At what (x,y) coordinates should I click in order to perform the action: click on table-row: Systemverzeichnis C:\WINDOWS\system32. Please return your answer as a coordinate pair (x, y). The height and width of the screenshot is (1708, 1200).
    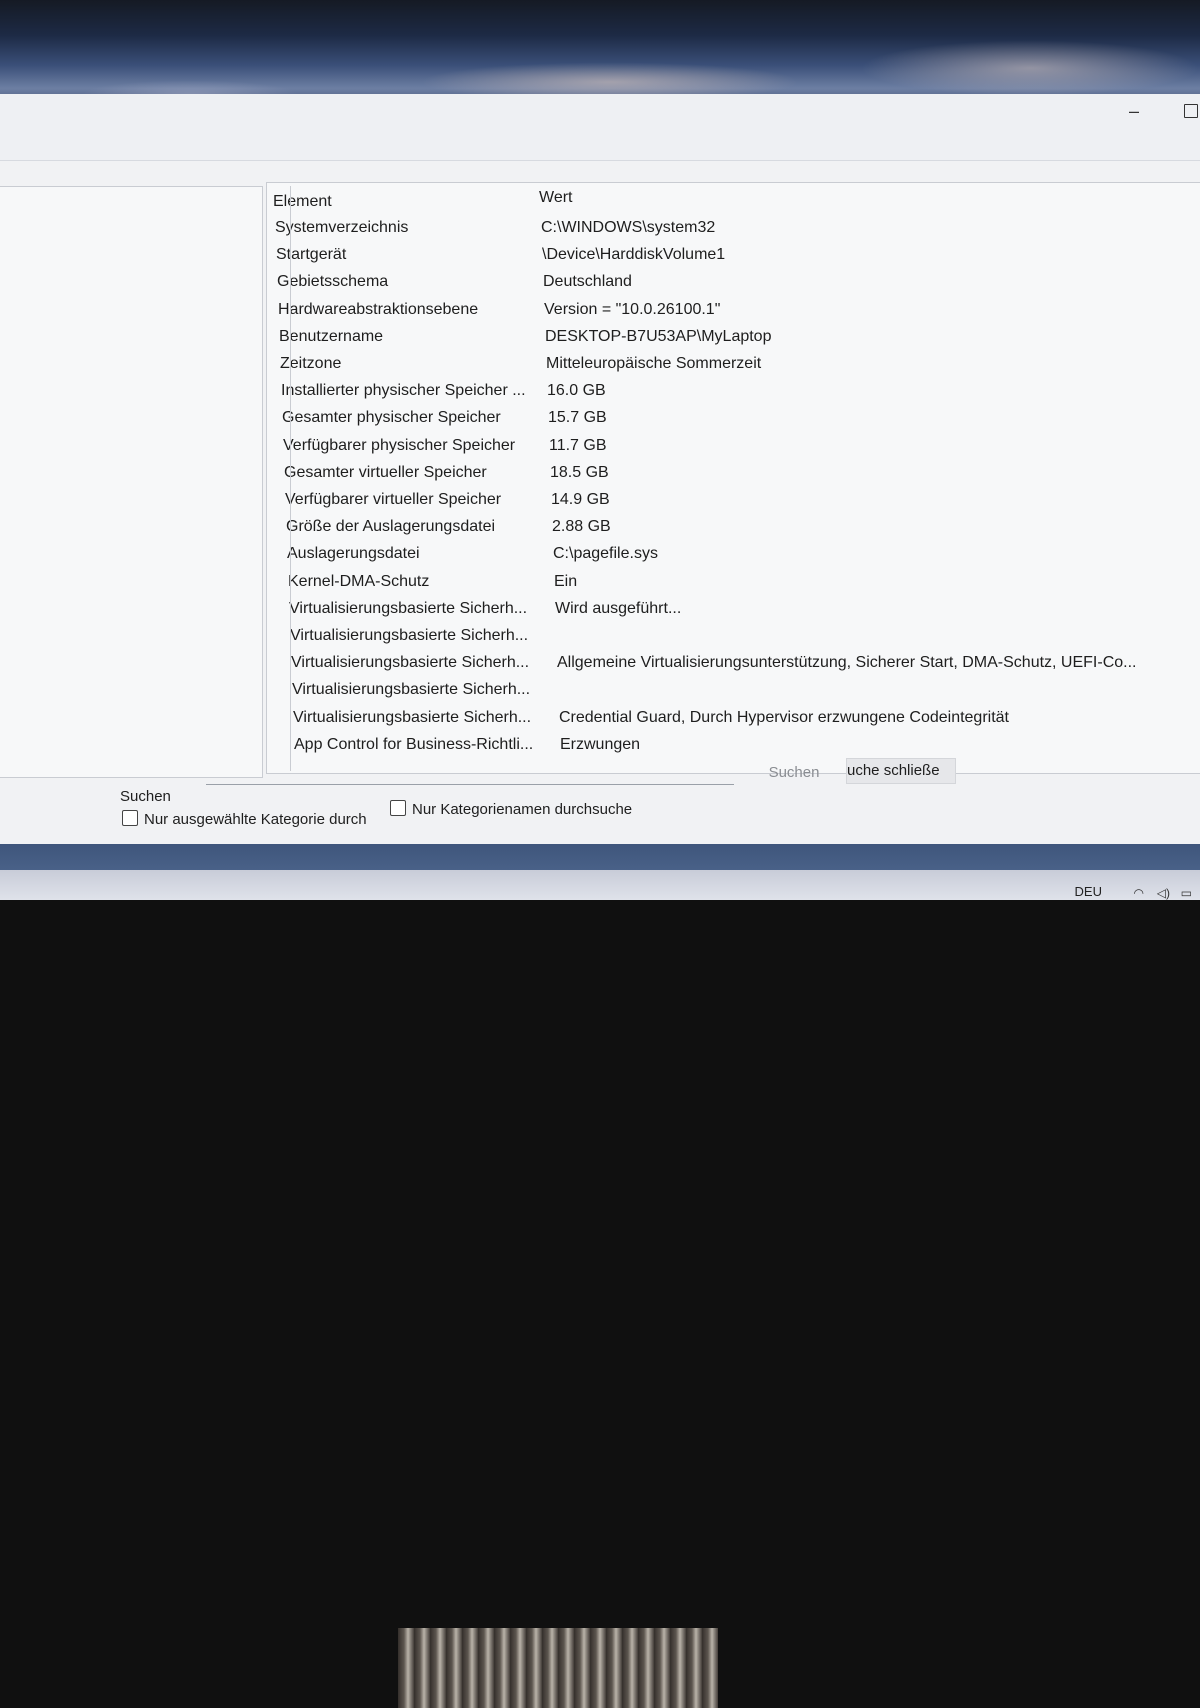
    Looking at the image, I should click on (737, 233).